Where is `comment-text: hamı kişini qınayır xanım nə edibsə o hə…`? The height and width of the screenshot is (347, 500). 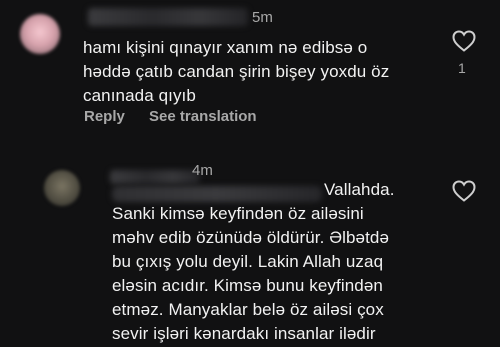
comment-text: hamı kişini qınayır xanım nə edibsə o hə… is located at coordinates (236, 71).